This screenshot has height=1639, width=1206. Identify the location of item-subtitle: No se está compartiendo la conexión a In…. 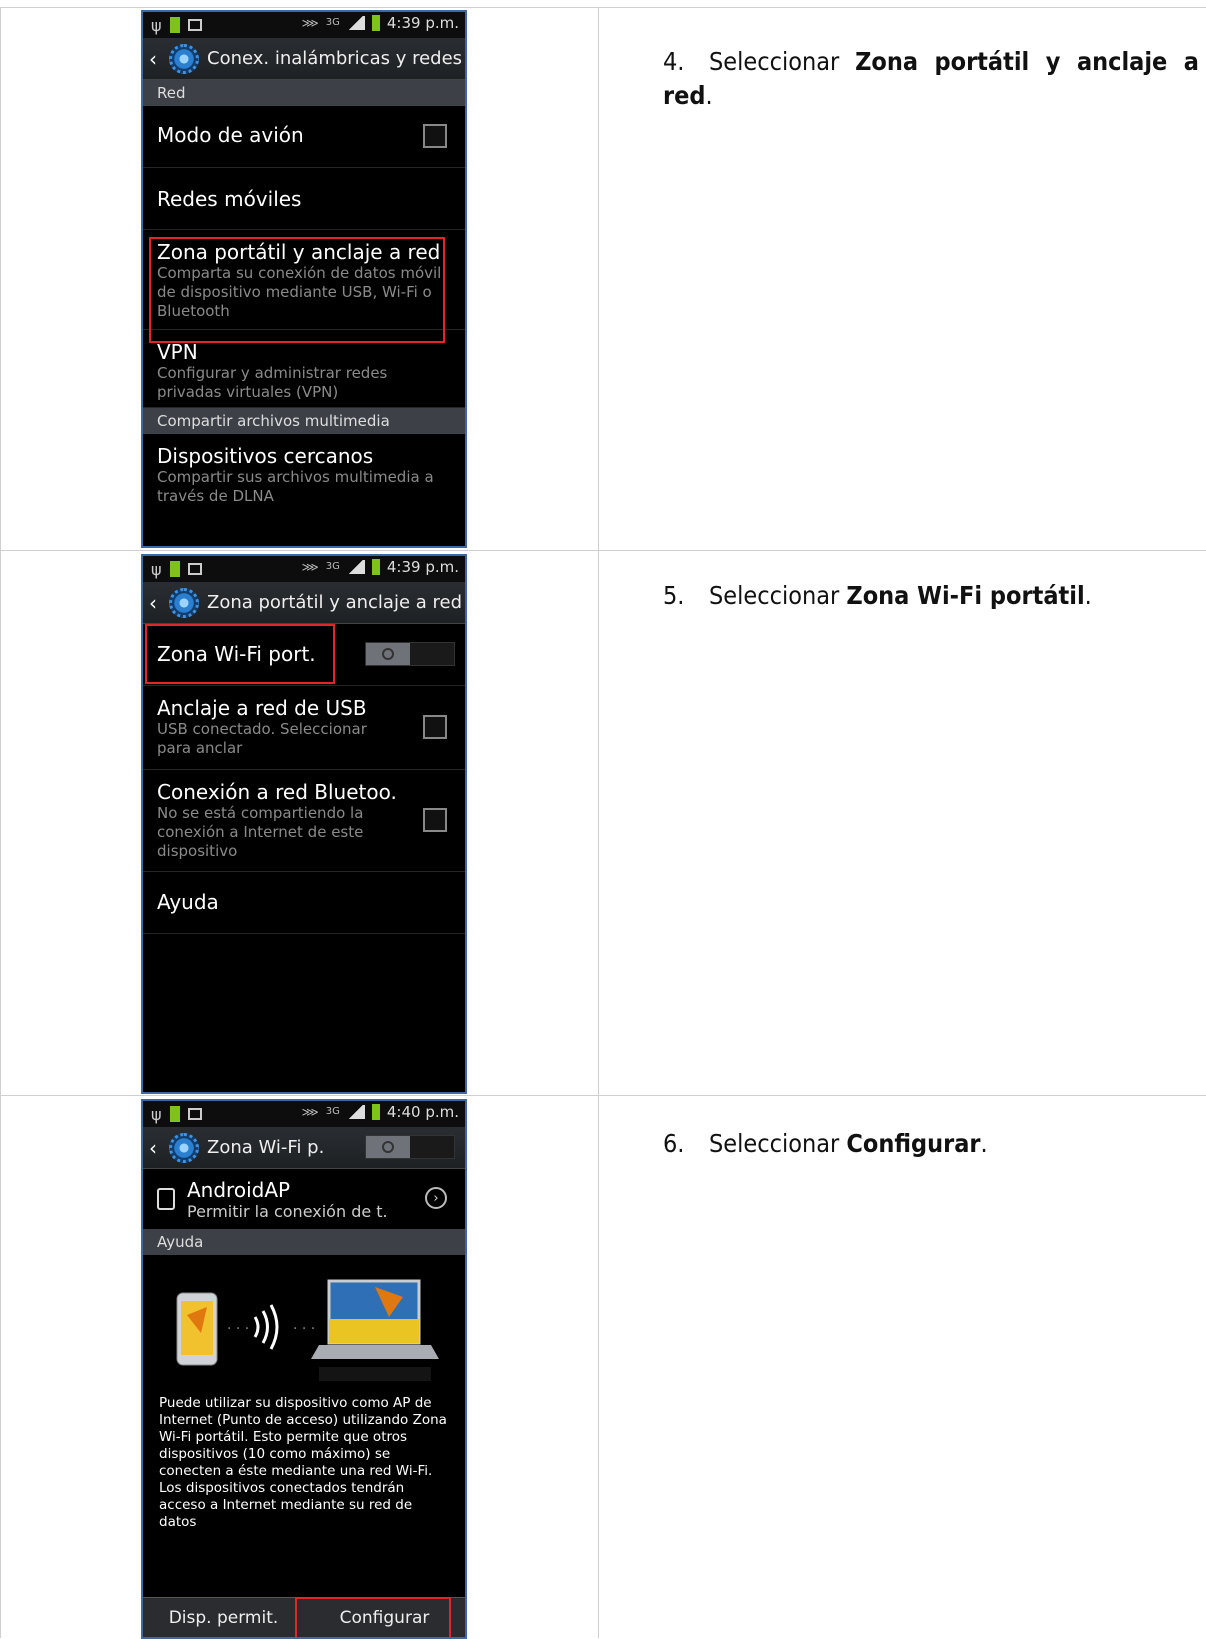
(260, 832).